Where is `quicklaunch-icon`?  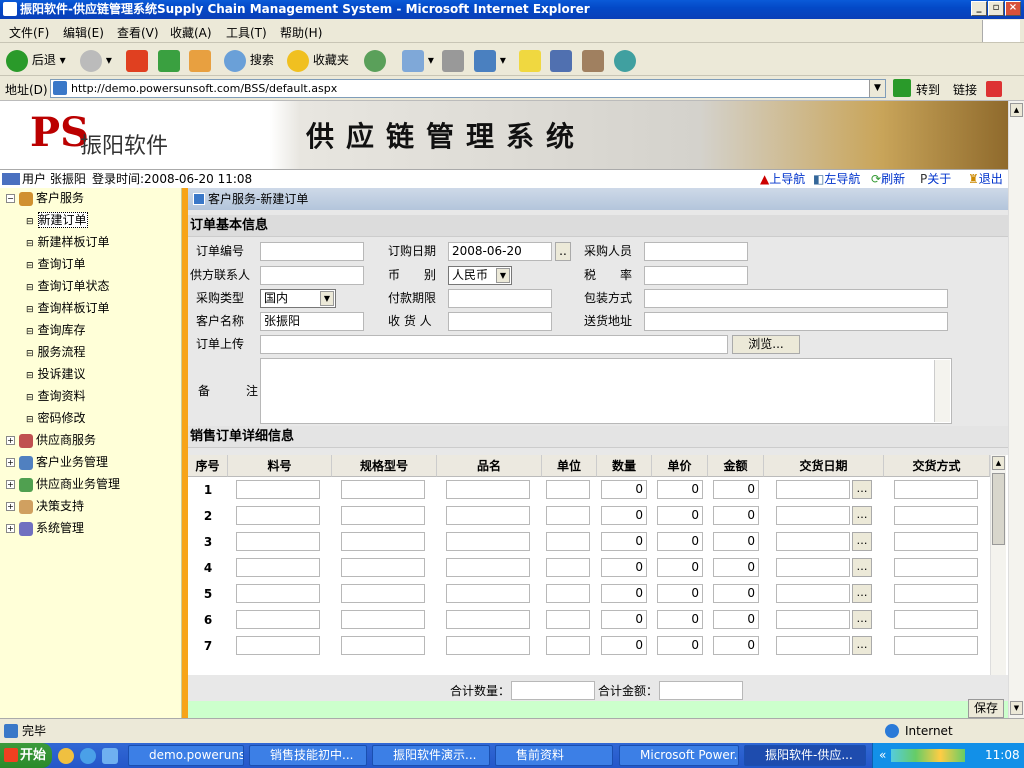 quicklaunch-icon is located at coordinates (66, 756).